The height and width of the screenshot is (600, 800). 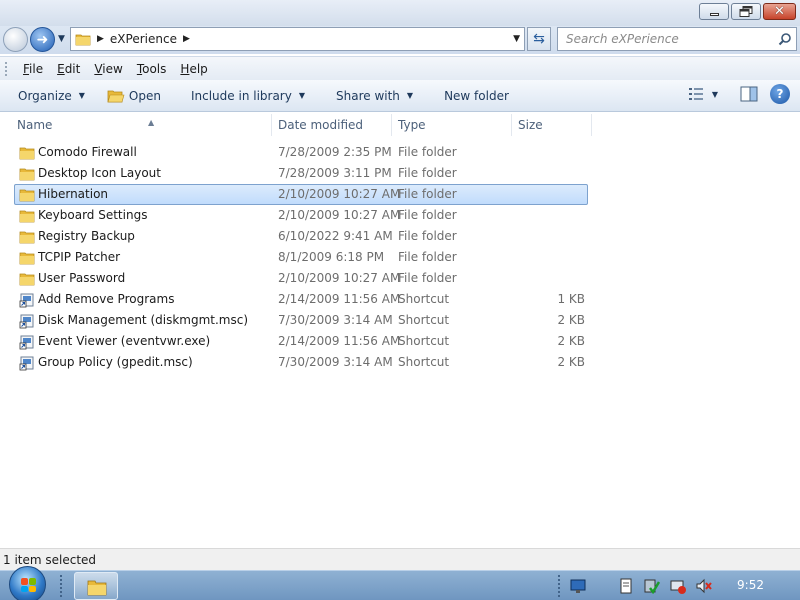 I want to click on address-dropdown-icon: ▼, so click(x=516, y=39).